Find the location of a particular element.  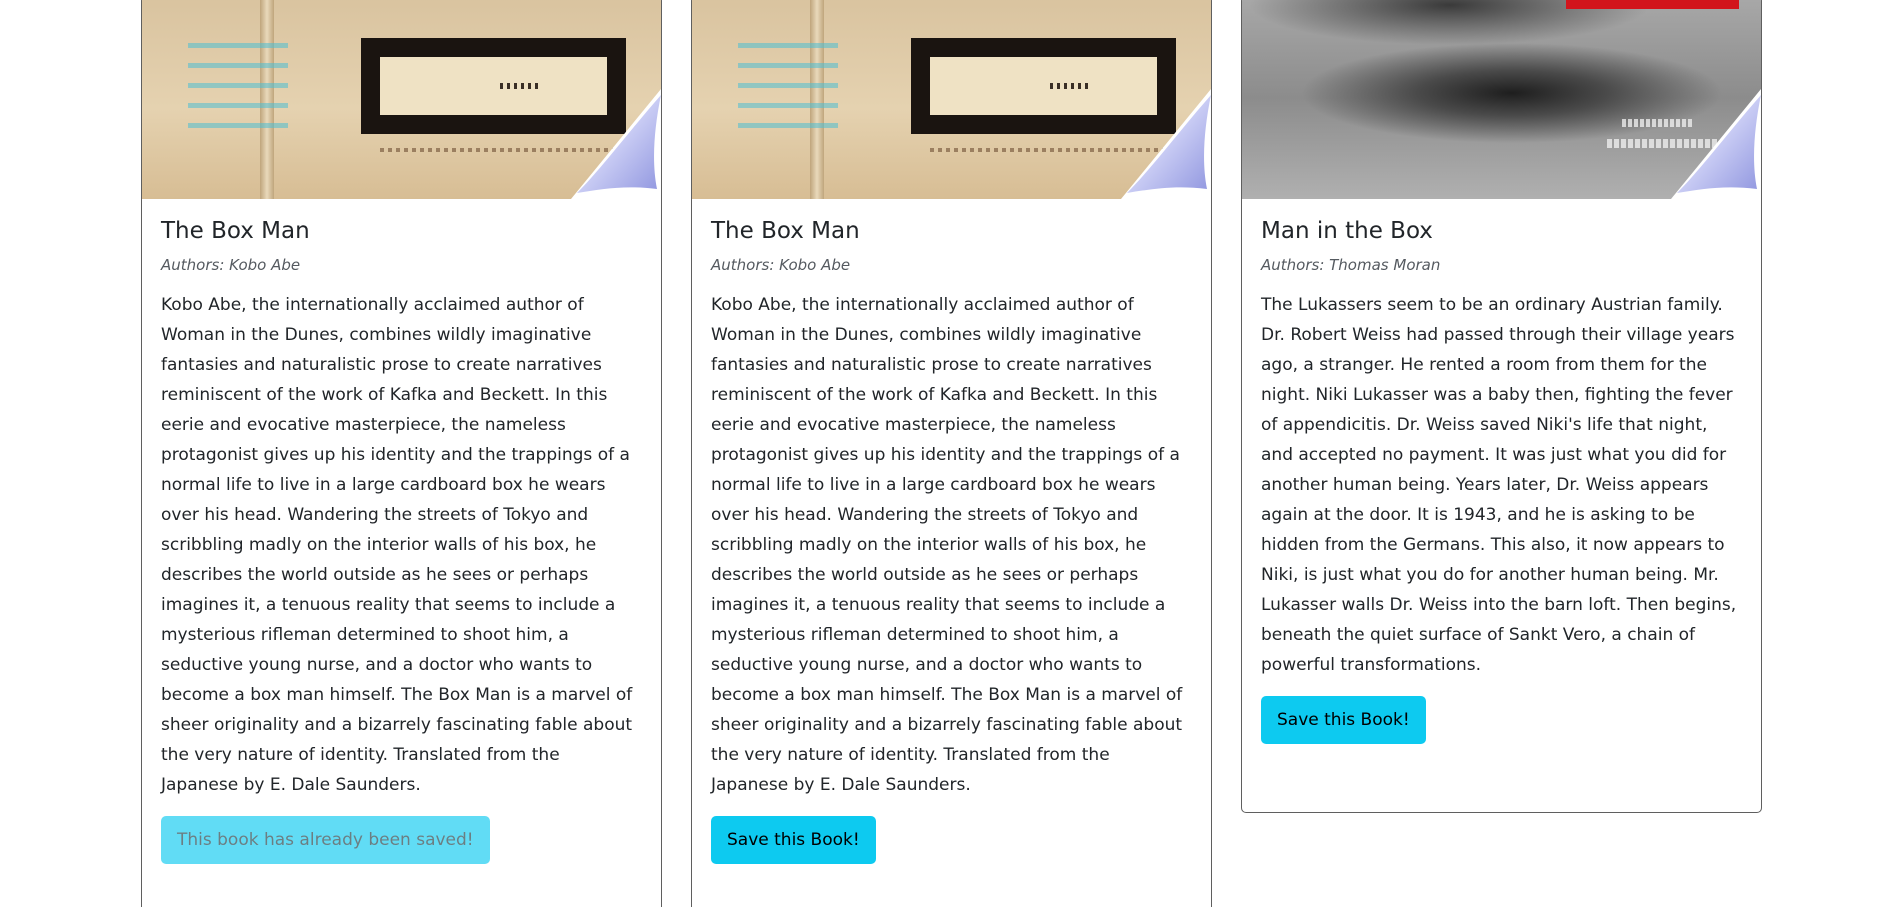

book-authors: Authors: Thomas Moran is located at coordinates (1351, 265).